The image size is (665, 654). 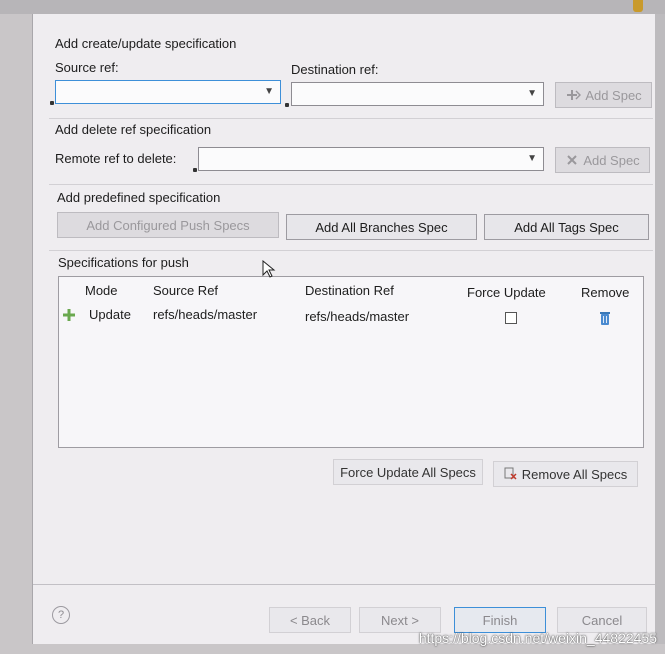 I want to click on add-spec-button: Add Spec, so click(x=603, y=95).